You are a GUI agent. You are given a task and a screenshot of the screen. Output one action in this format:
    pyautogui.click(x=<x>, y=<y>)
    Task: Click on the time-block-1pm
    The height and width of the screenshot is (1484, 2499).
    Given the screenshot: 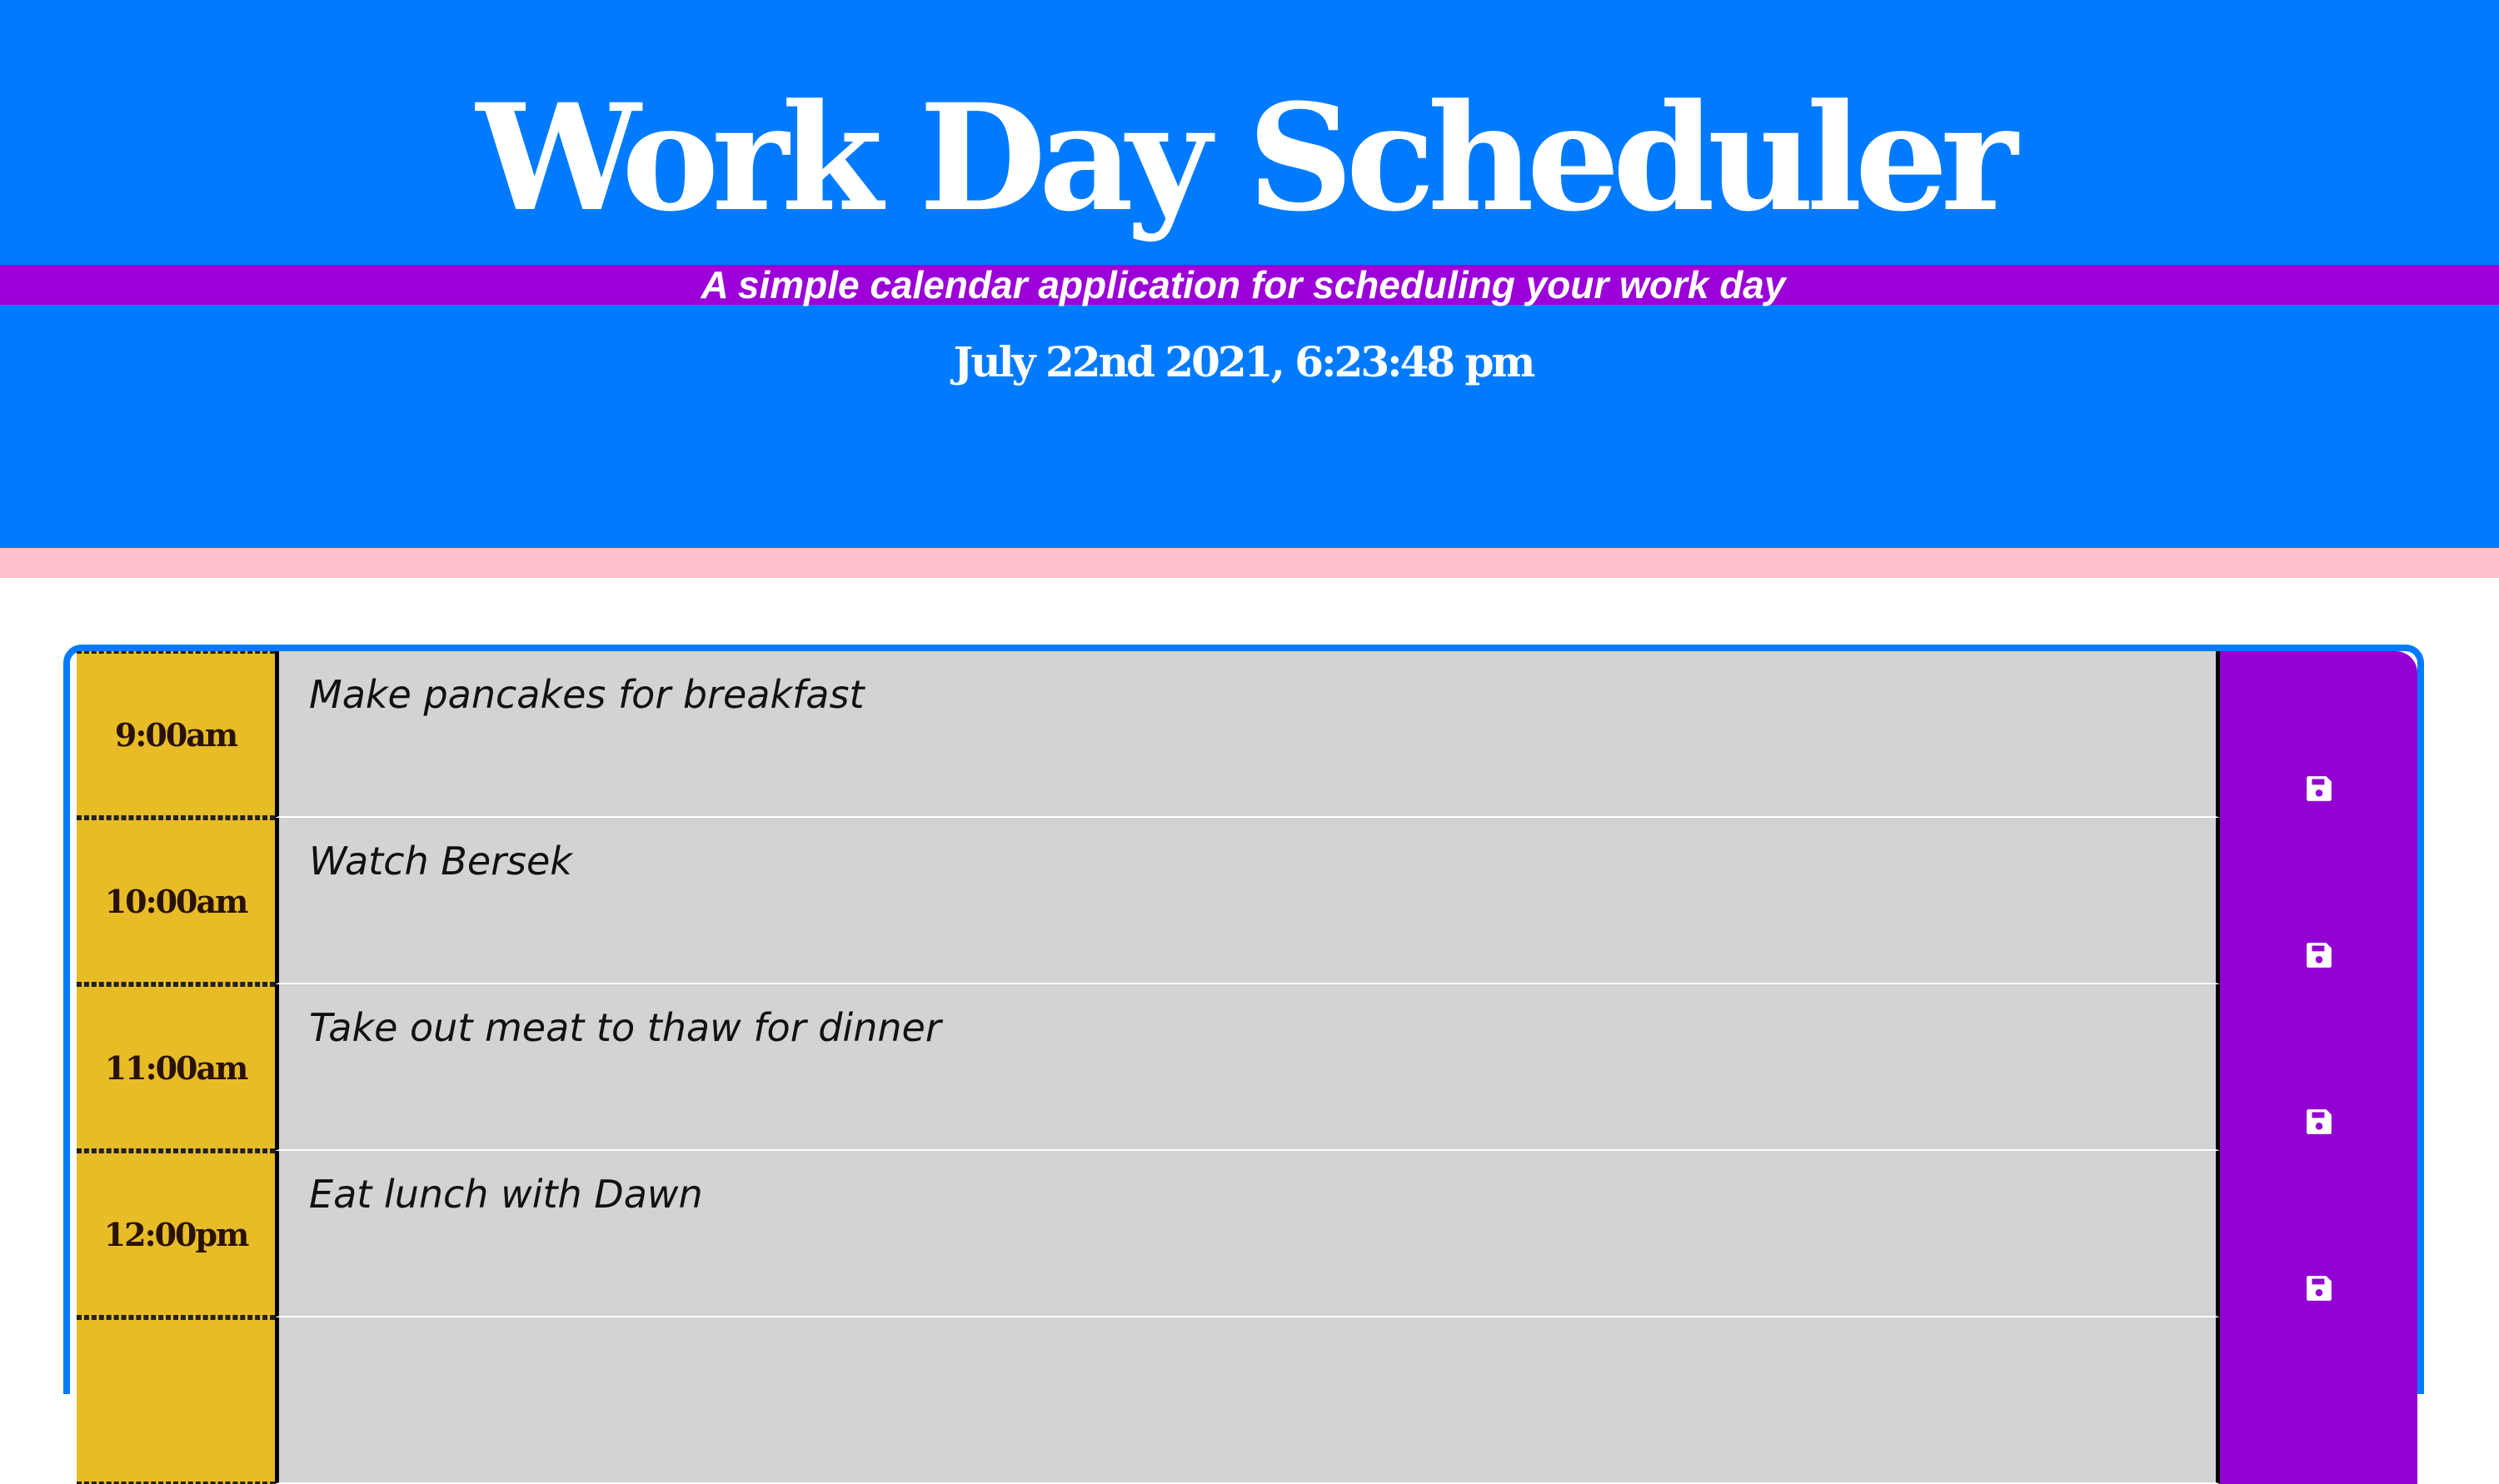 What is the action you would take?
    pyautogui.click(x=1247, y=1400)
    